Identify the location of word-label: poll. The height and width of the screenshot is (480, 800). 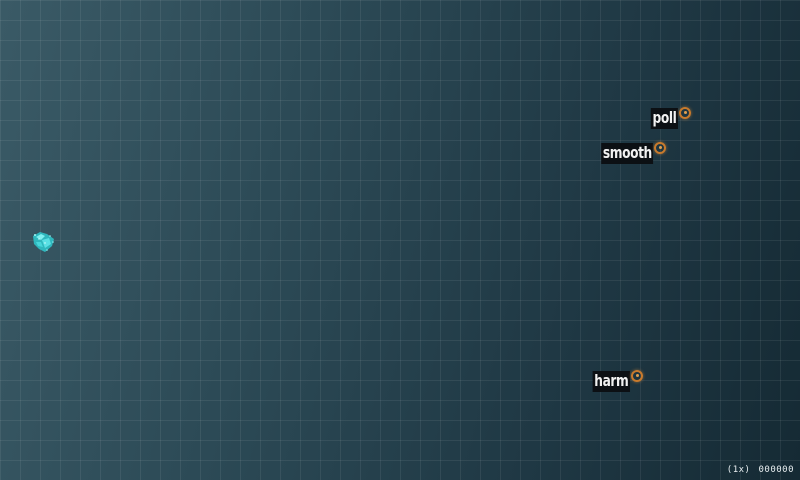
(664, 118).